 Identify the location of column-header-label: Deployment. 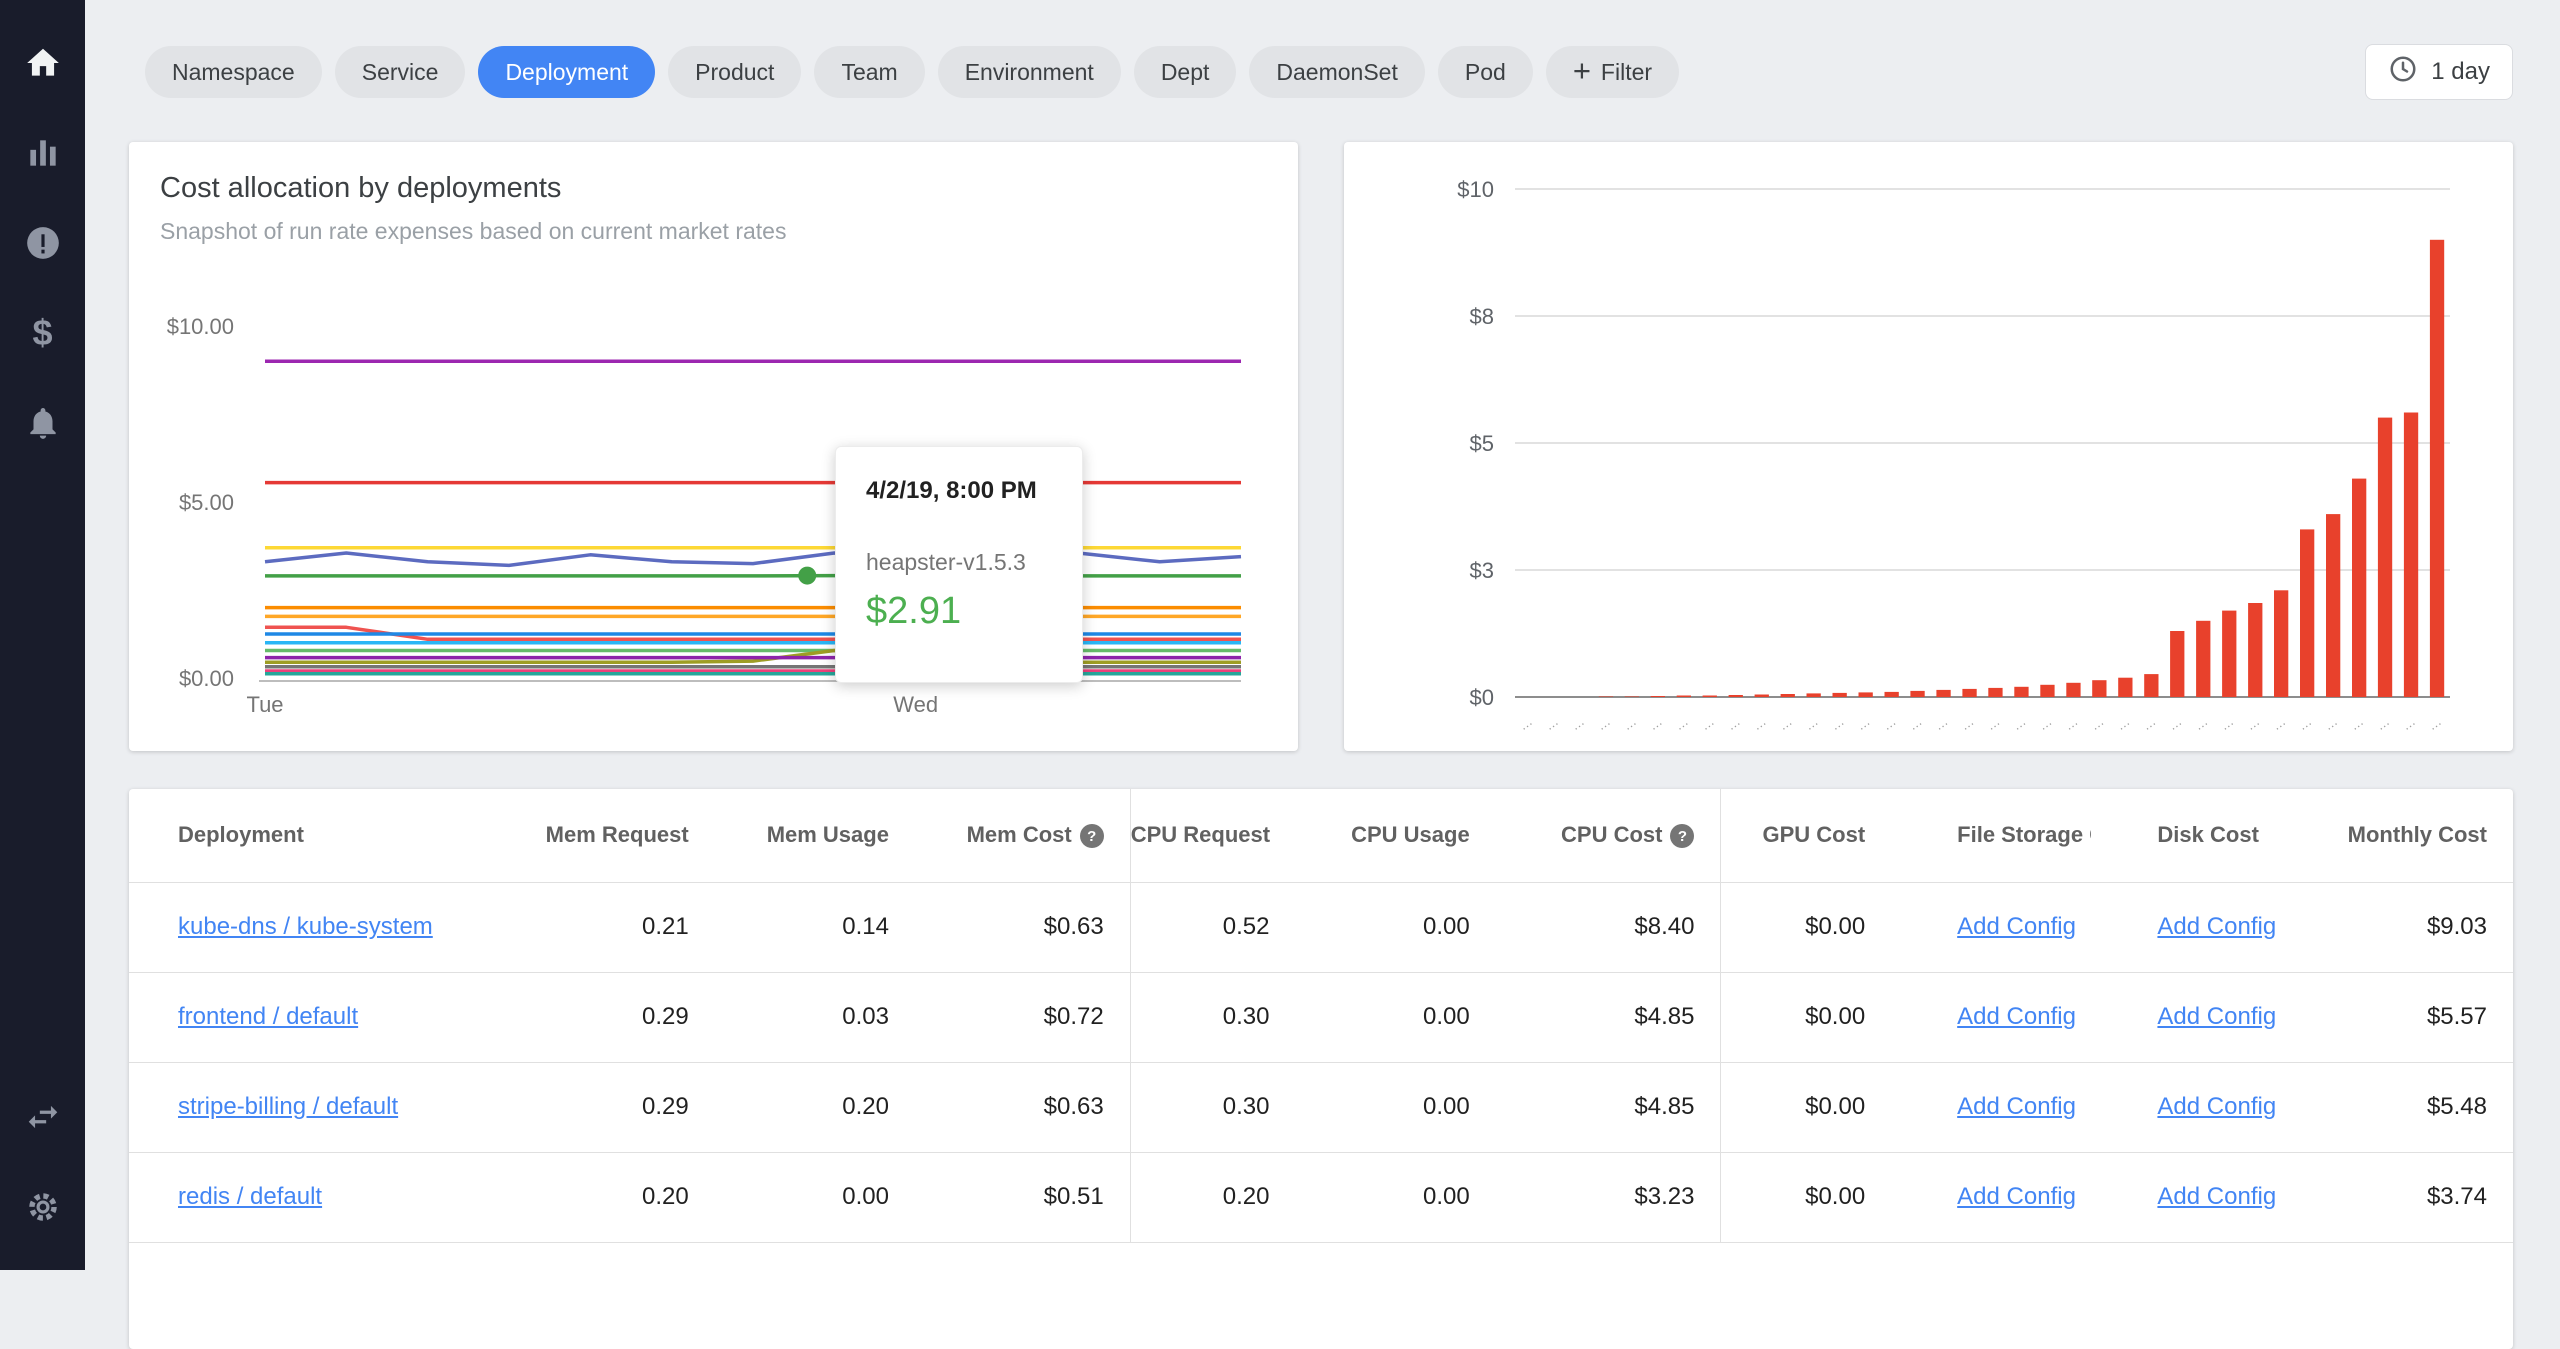
(241, 835).